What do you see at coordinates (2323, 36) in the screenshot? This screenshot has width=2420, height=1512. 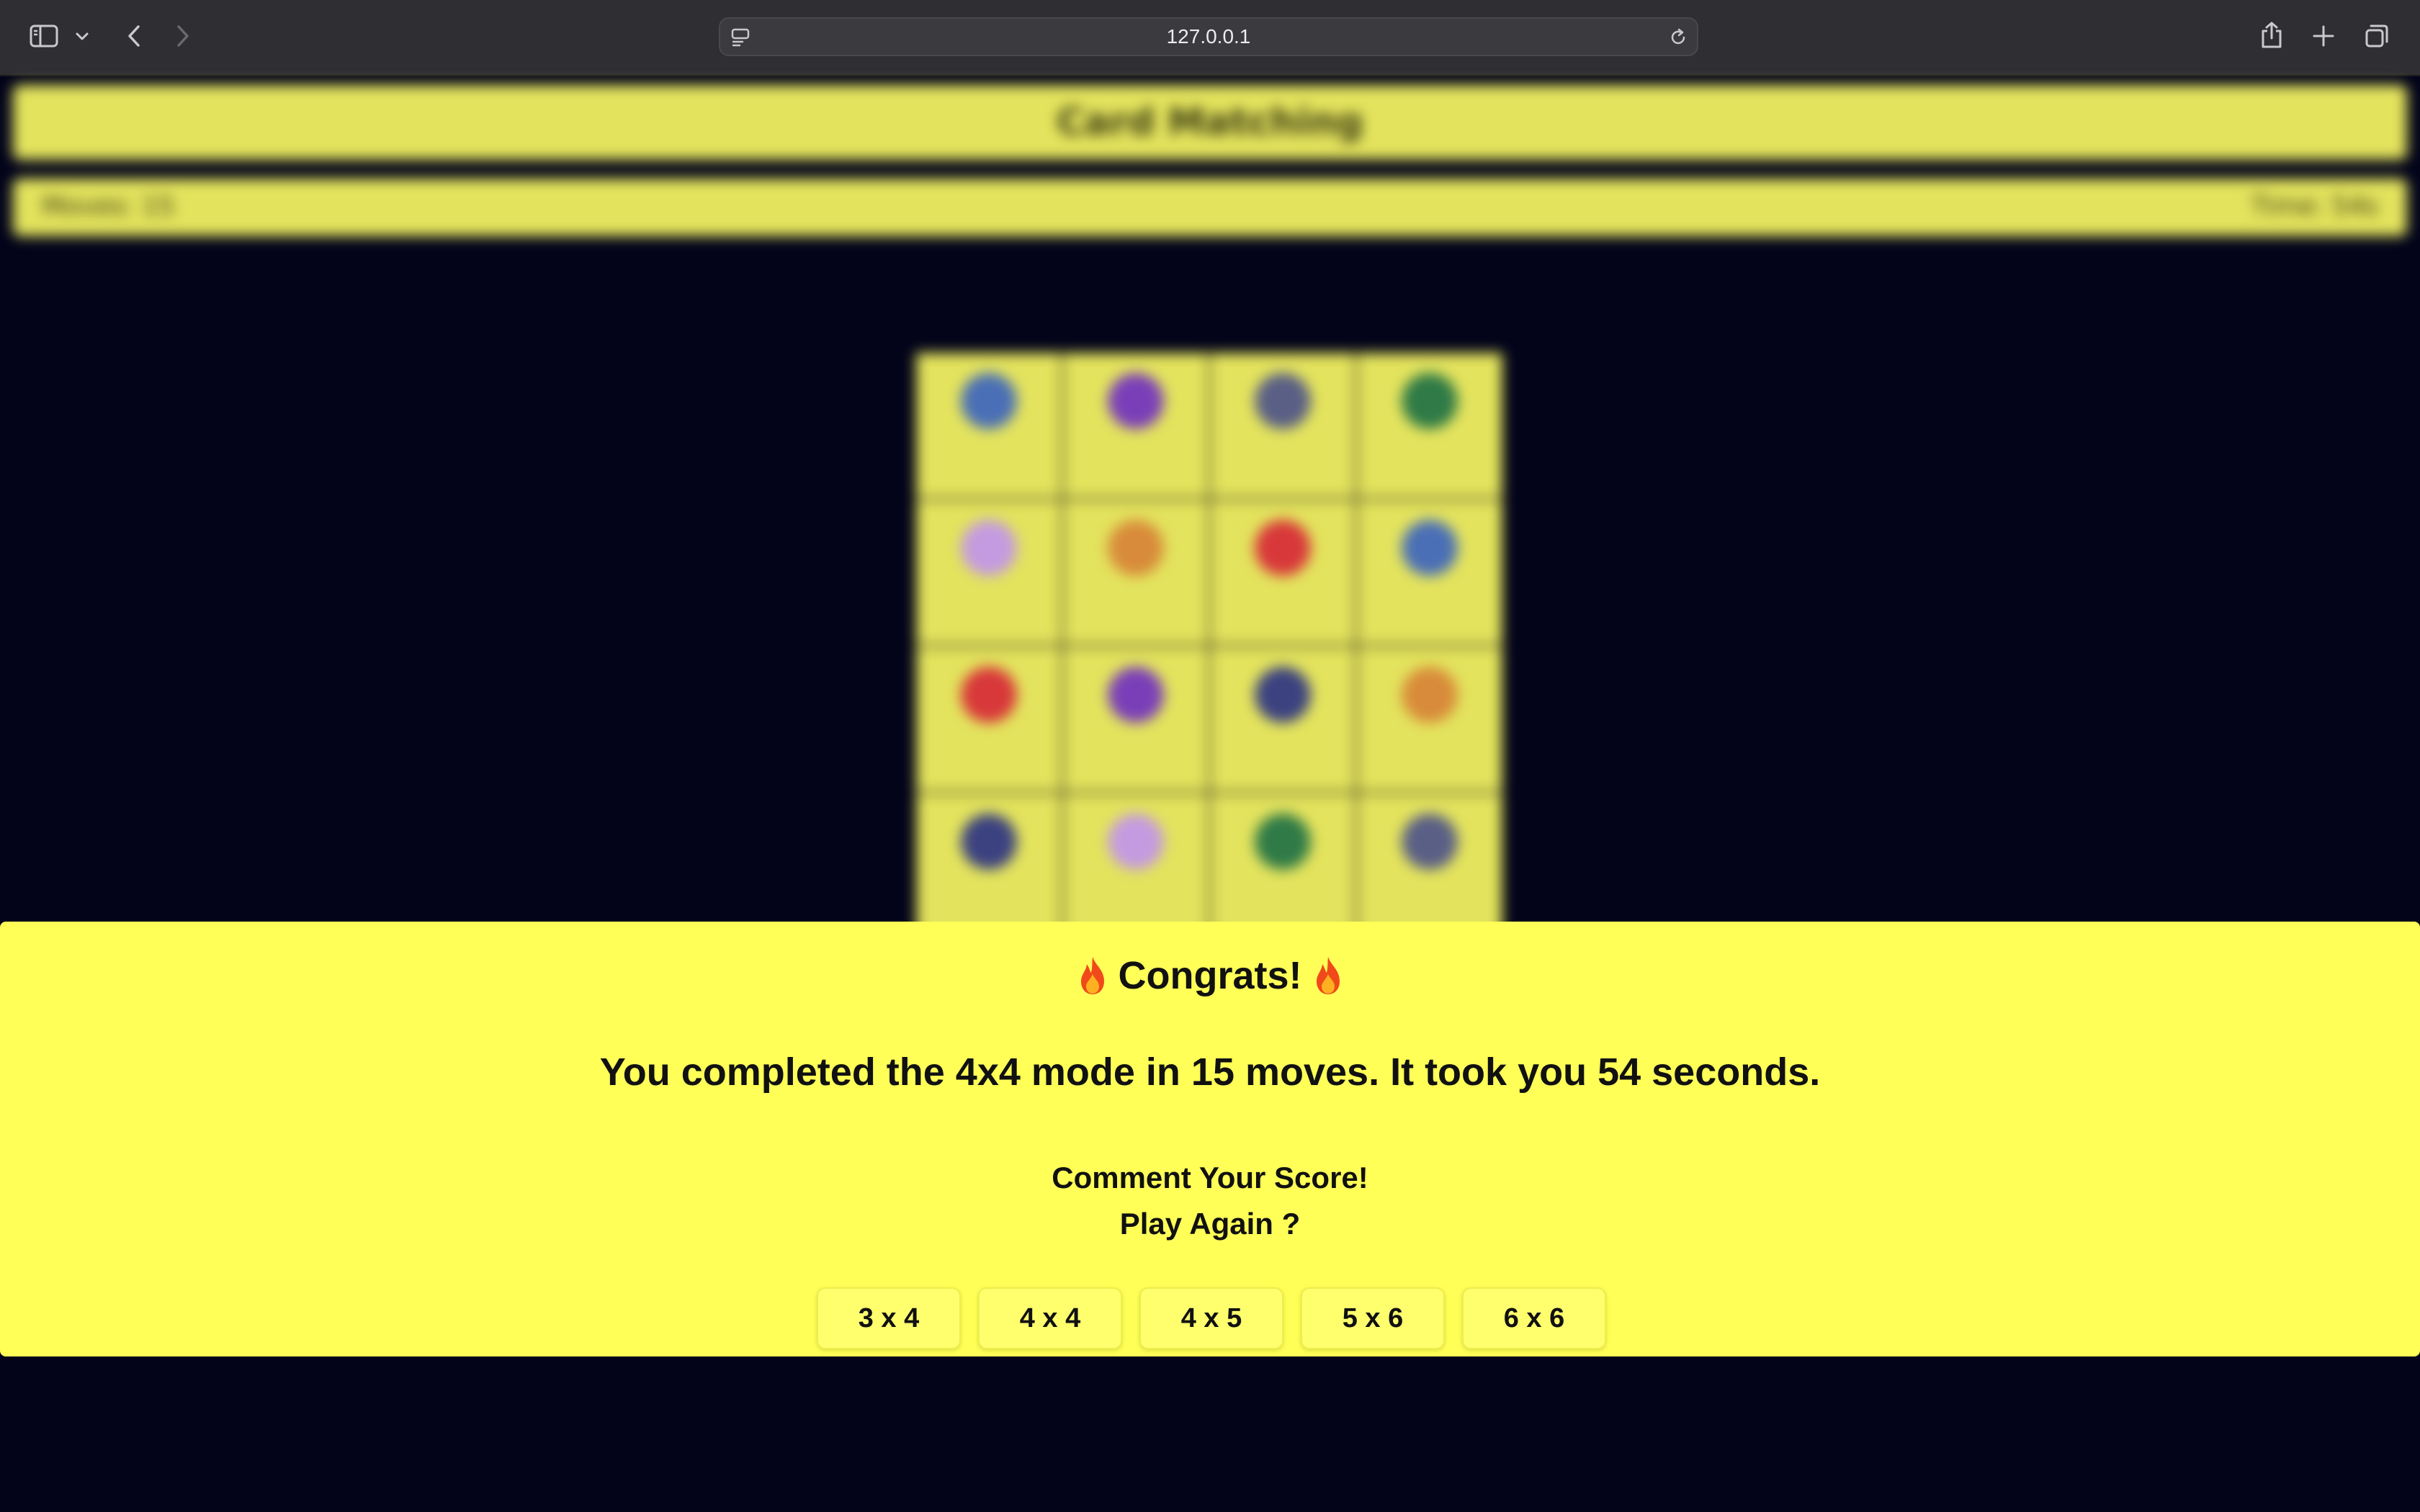 I see `new-tab-icon` at bounding box center [2323, 36].